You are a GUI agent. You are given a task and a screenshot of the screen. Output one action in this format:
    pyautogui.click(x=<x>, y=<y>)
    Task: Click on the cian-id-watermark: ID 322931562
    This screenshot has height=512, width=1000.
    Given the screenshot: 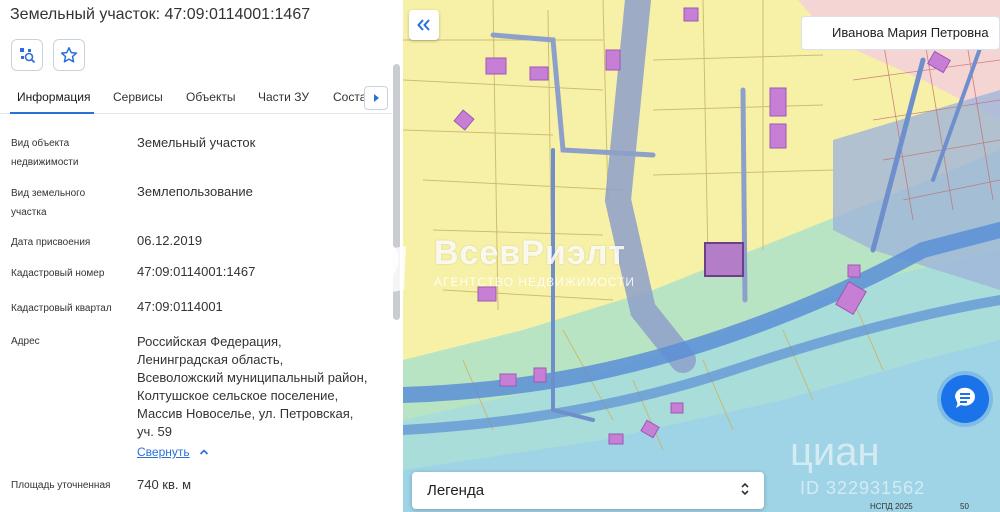 What is the action you would take?
    pyautogui.click(x=863, y=488)
    